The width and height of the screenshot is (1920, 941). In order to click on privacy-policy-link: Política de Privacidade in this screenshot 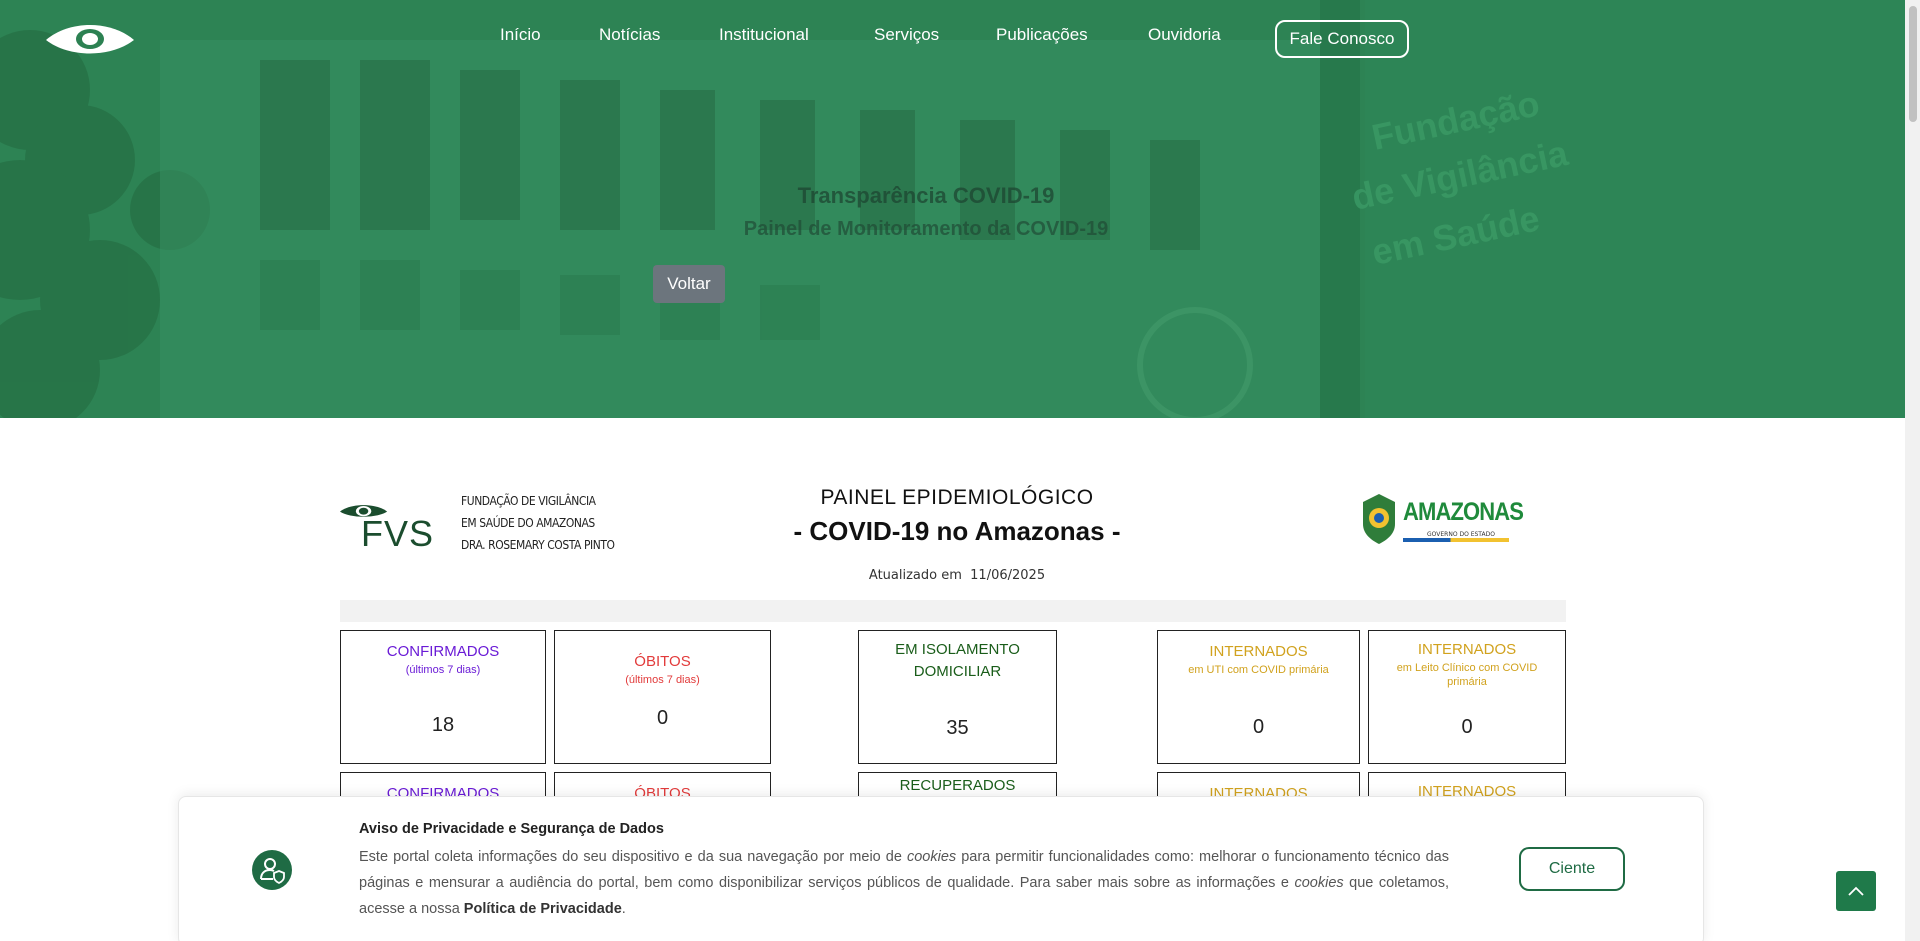, I will do `click(543, 909)`.